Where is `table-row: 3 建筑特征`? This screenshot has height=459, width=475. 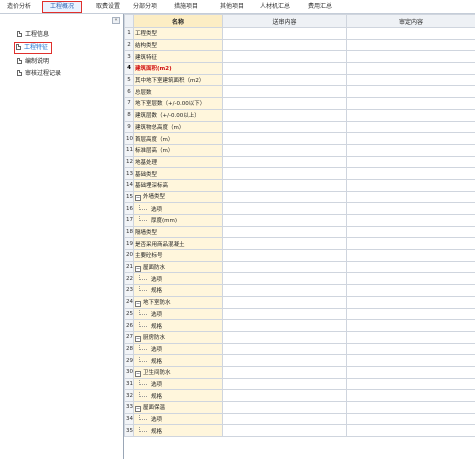
table-row: 3 建筑特征 is located at coordinates (299, 57).